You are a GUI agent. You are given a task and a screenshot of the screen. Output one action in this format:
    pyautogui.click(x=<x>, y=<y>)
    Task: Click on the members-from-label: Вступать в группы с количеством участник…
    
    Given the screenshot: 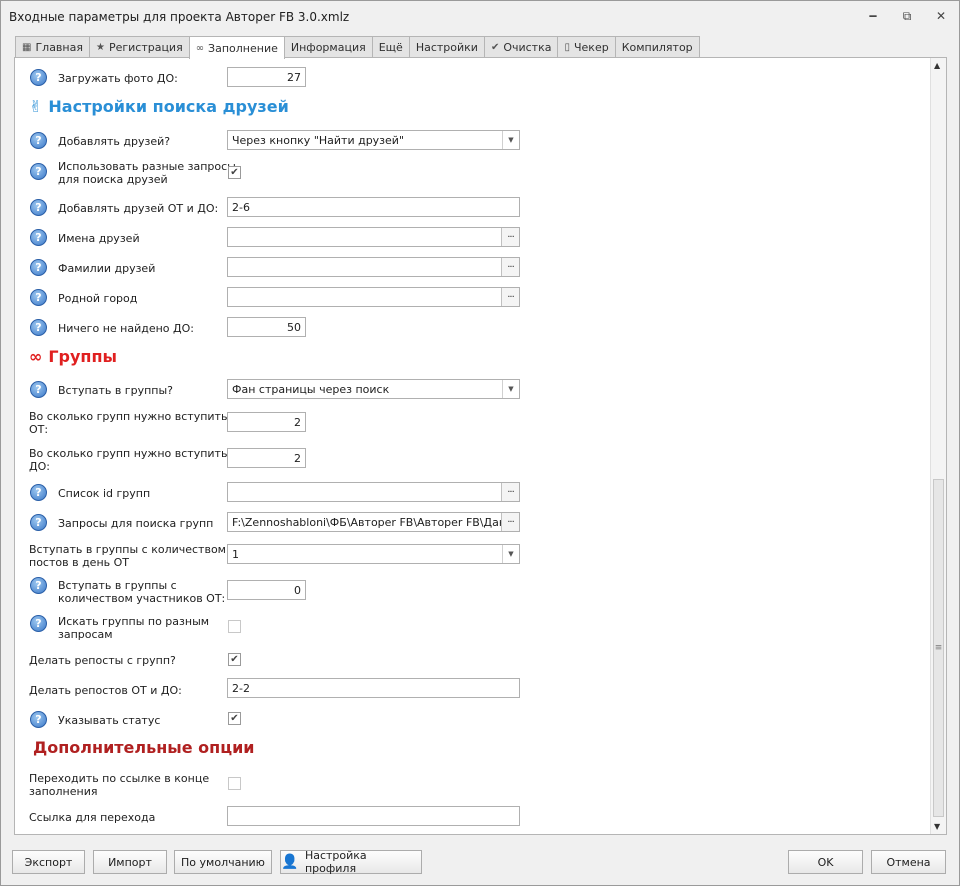 What is the action you would take?
    pyautogui.click(x=141, y=592)
    